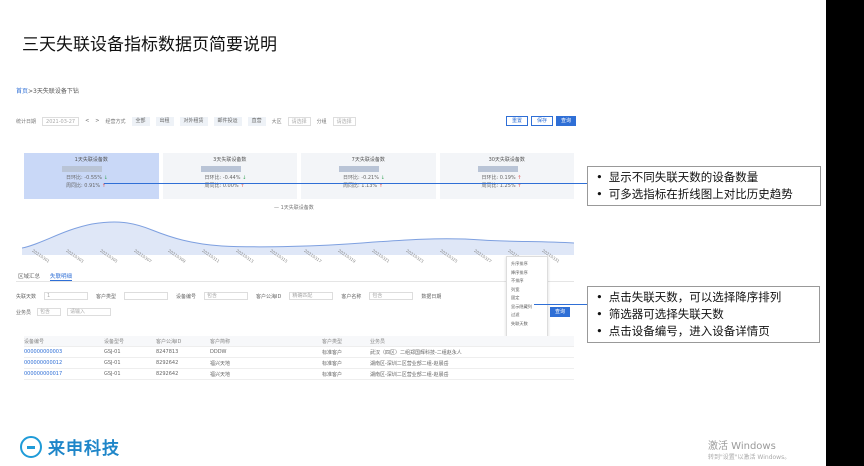 The height and width of the screenshot is (466, 864). I want to click on annotation-box-1: 显示不同失联天数的设备数量 可多选指标在折线图上对比历史趋势, so click(704, 186).